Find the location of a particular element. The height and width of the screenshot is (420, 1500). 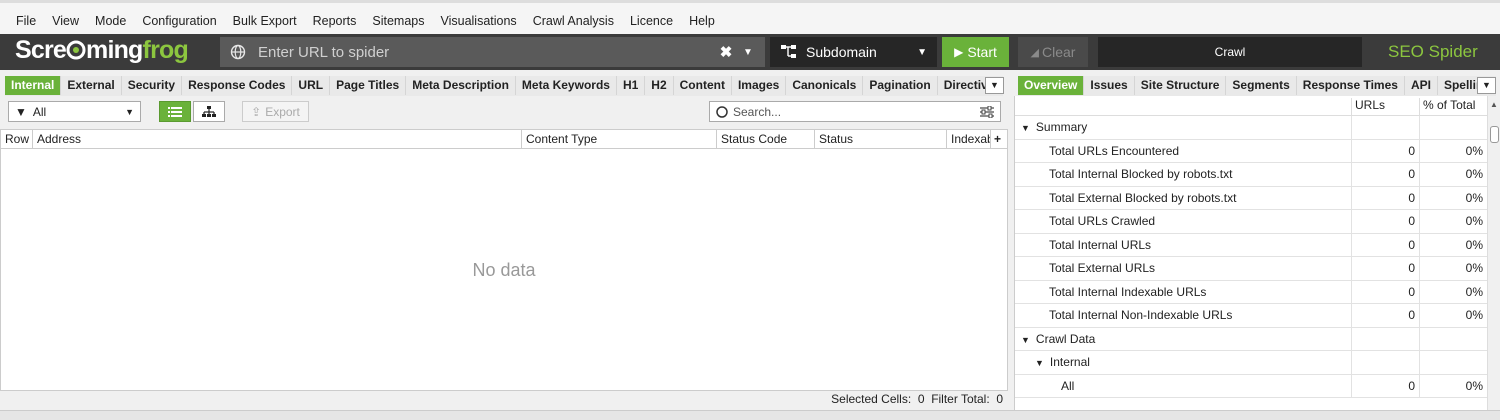

menu-configuration: Configuration is located at coordinates (179, 21).